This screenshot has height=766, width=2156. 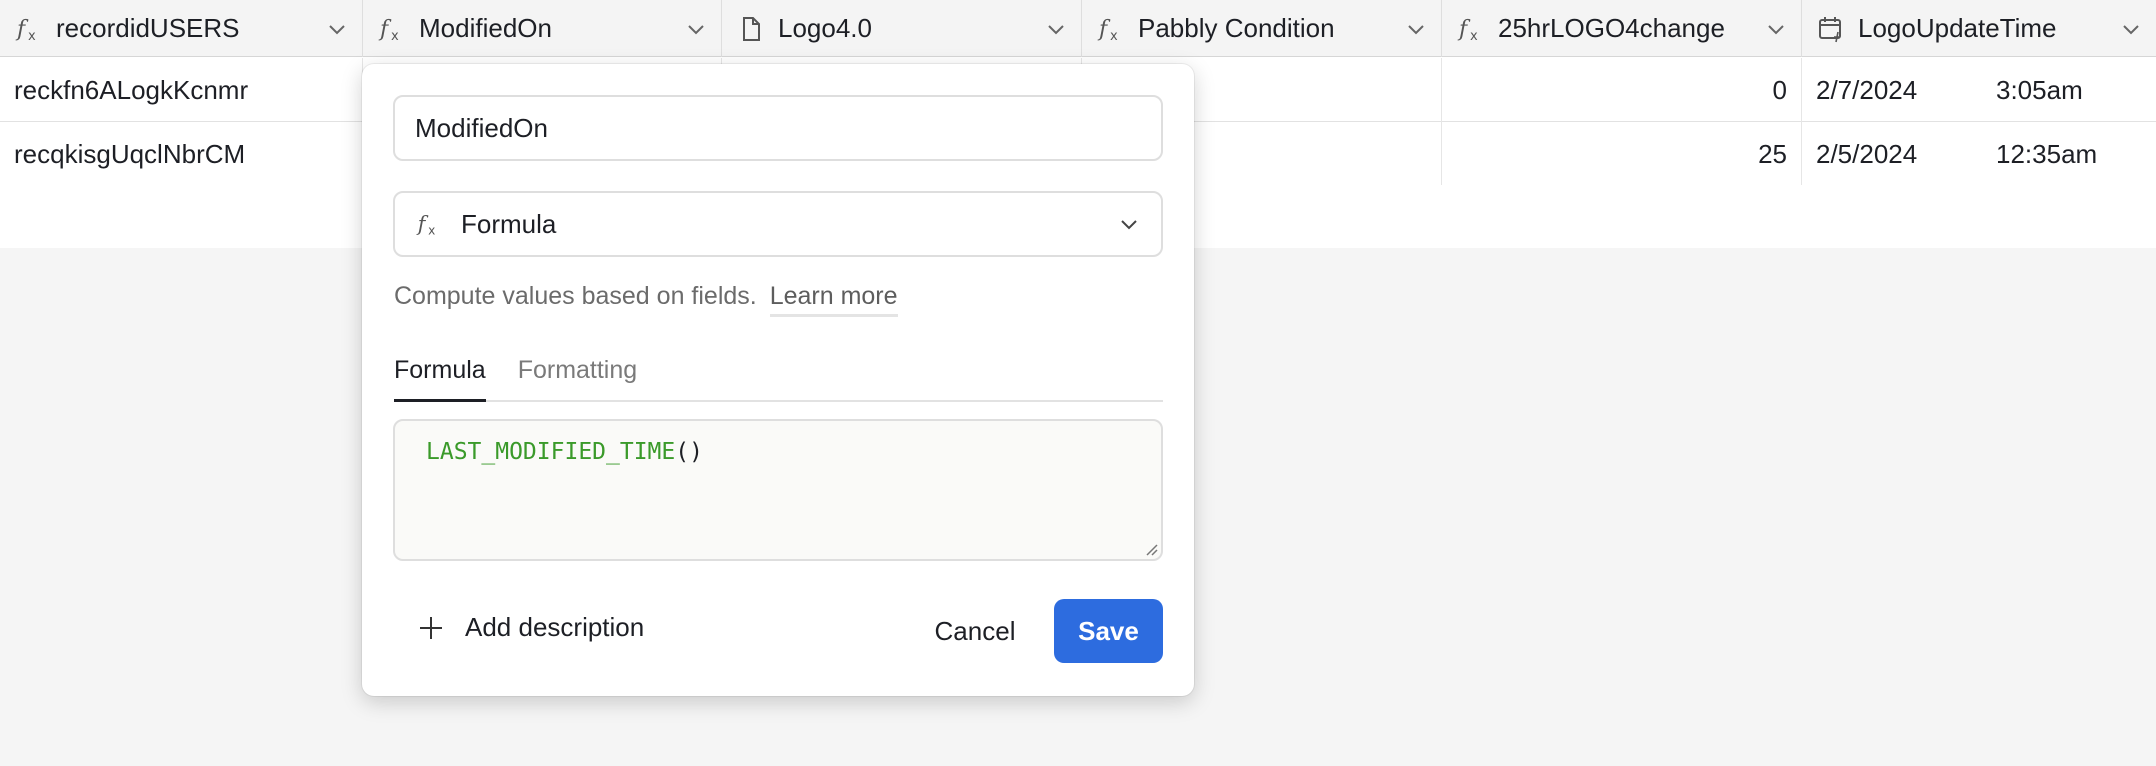 What do you see at coordinates (778, 224) in the screenshot?
I see `field-type-select: fx Formula` at bounding box center [778, 224].